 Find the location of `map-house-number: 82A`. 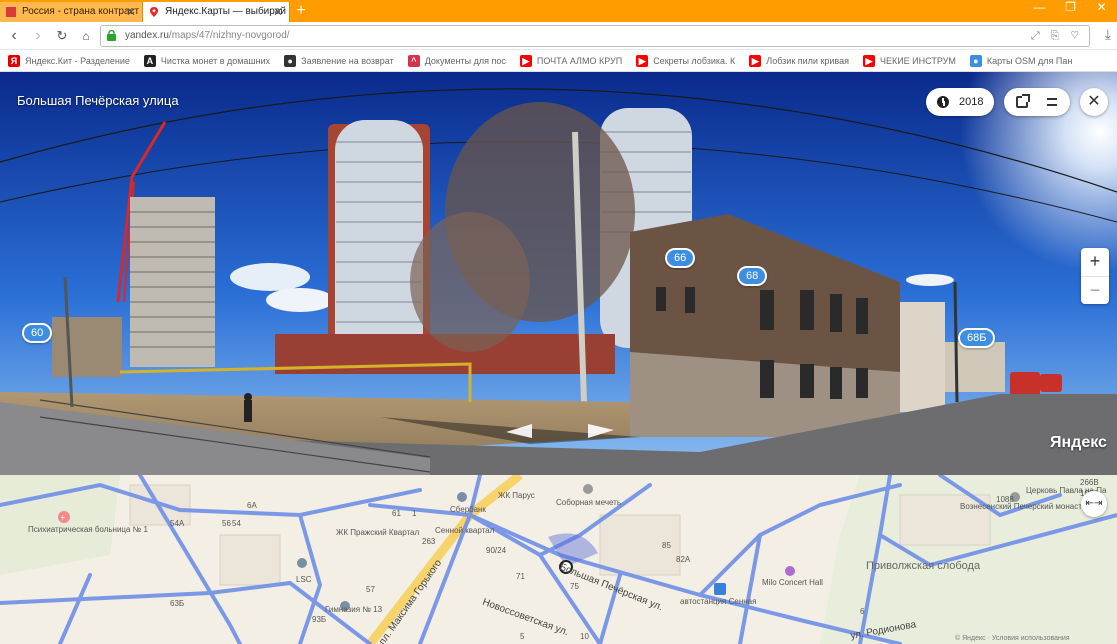

map-house-number: 82A is located at coordinates (683, 559).